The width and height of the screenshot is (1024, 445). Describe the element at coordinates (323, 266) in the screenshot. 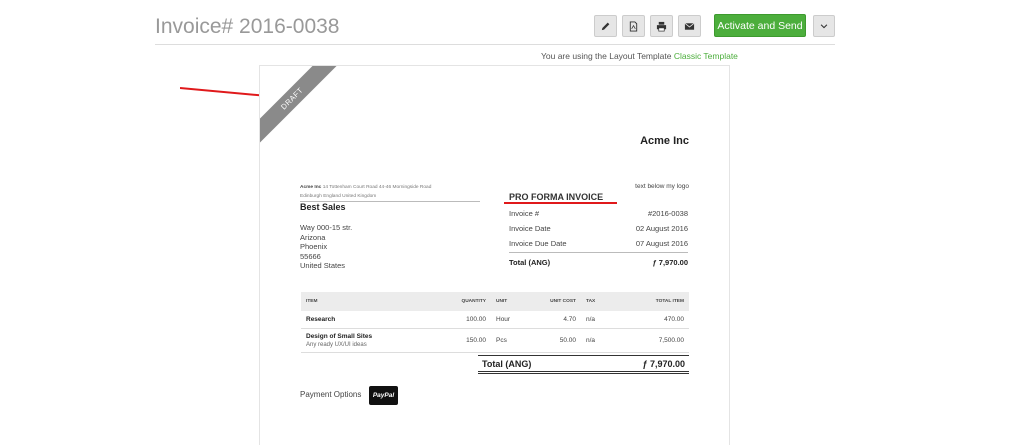

I see `client-country: United States` at that location.